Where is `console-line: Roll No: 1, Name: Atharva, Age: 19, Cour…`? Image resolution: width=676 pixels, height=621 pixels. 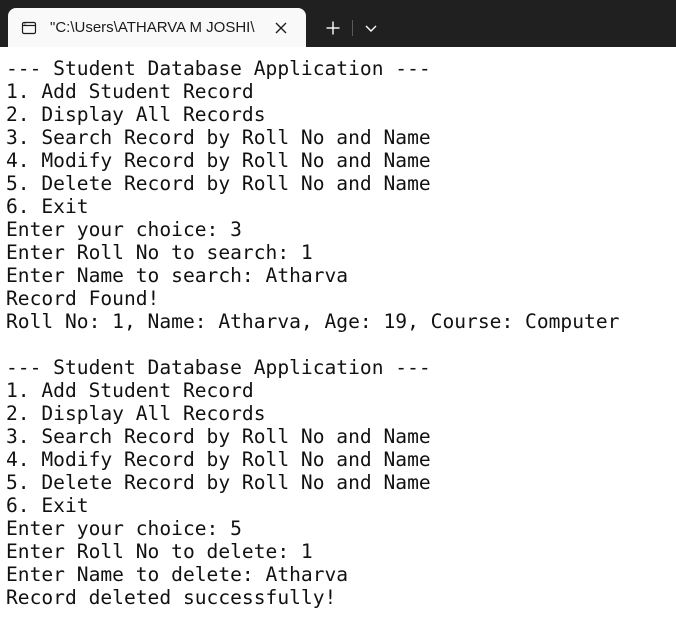
console-line: Roll No: 1, Name: Atharva, Age: 19, Cour… is located at coordinates (313, 321).